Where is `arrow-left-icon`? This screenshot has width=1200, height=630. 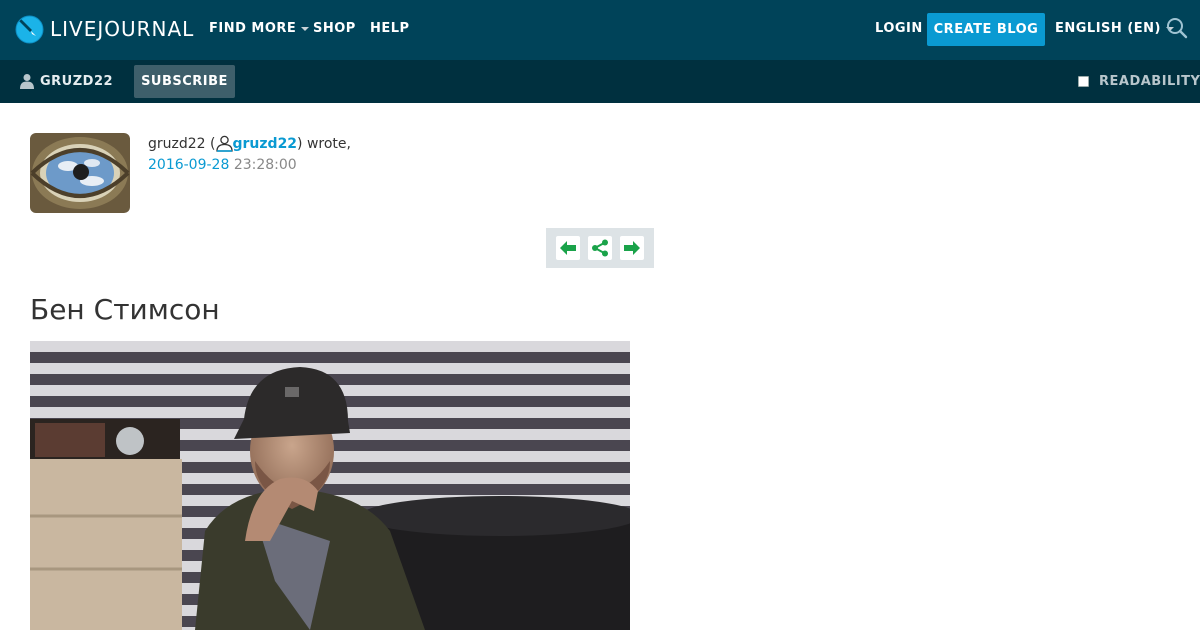 arrow-left-icon is located at coordinates (568, 248).